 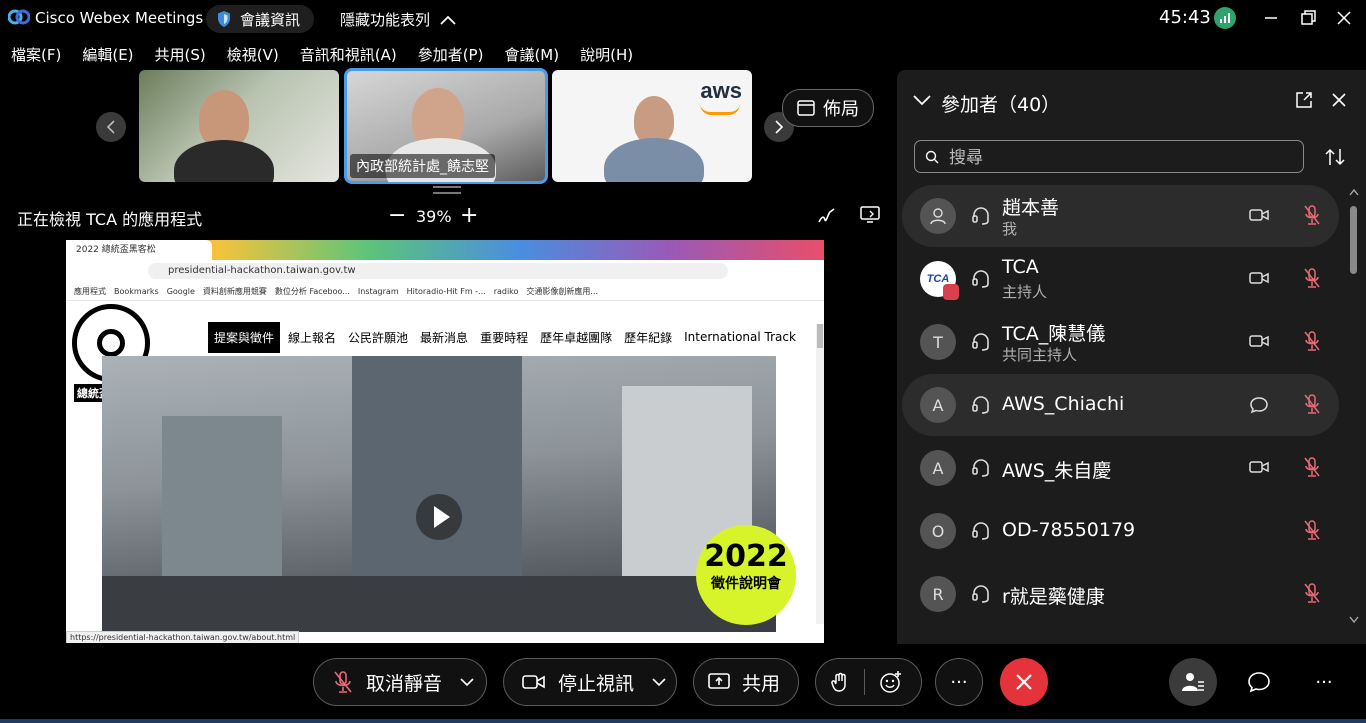 What do you see at coordinates (827, 216) in the screenshot?
I see `annotate-icon` at bounding box center [827, 216].